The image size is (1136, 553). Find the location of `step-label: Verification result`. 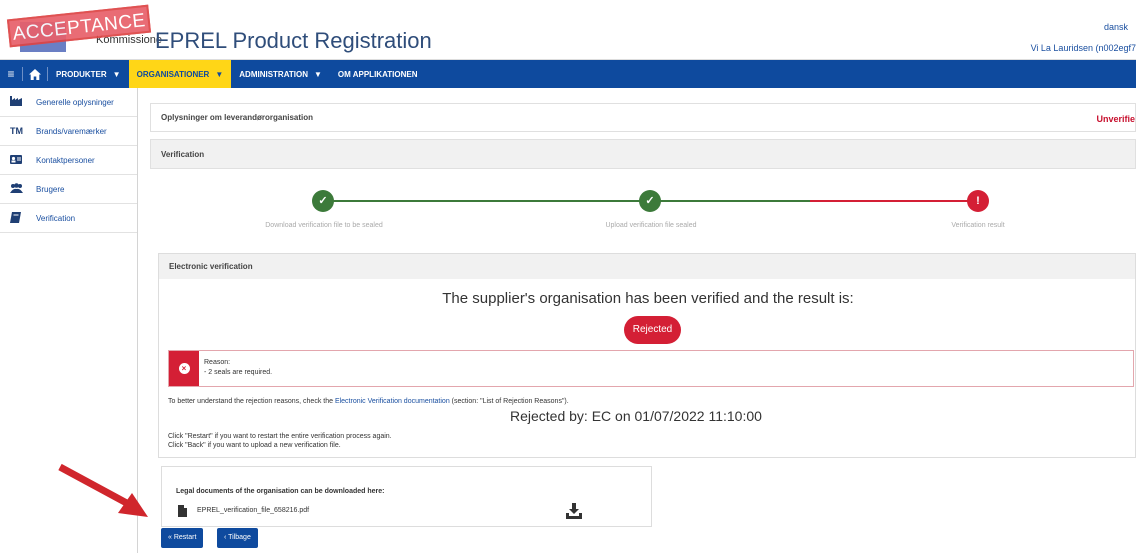

step-label: Verification result is located at coordinates (978, 225).